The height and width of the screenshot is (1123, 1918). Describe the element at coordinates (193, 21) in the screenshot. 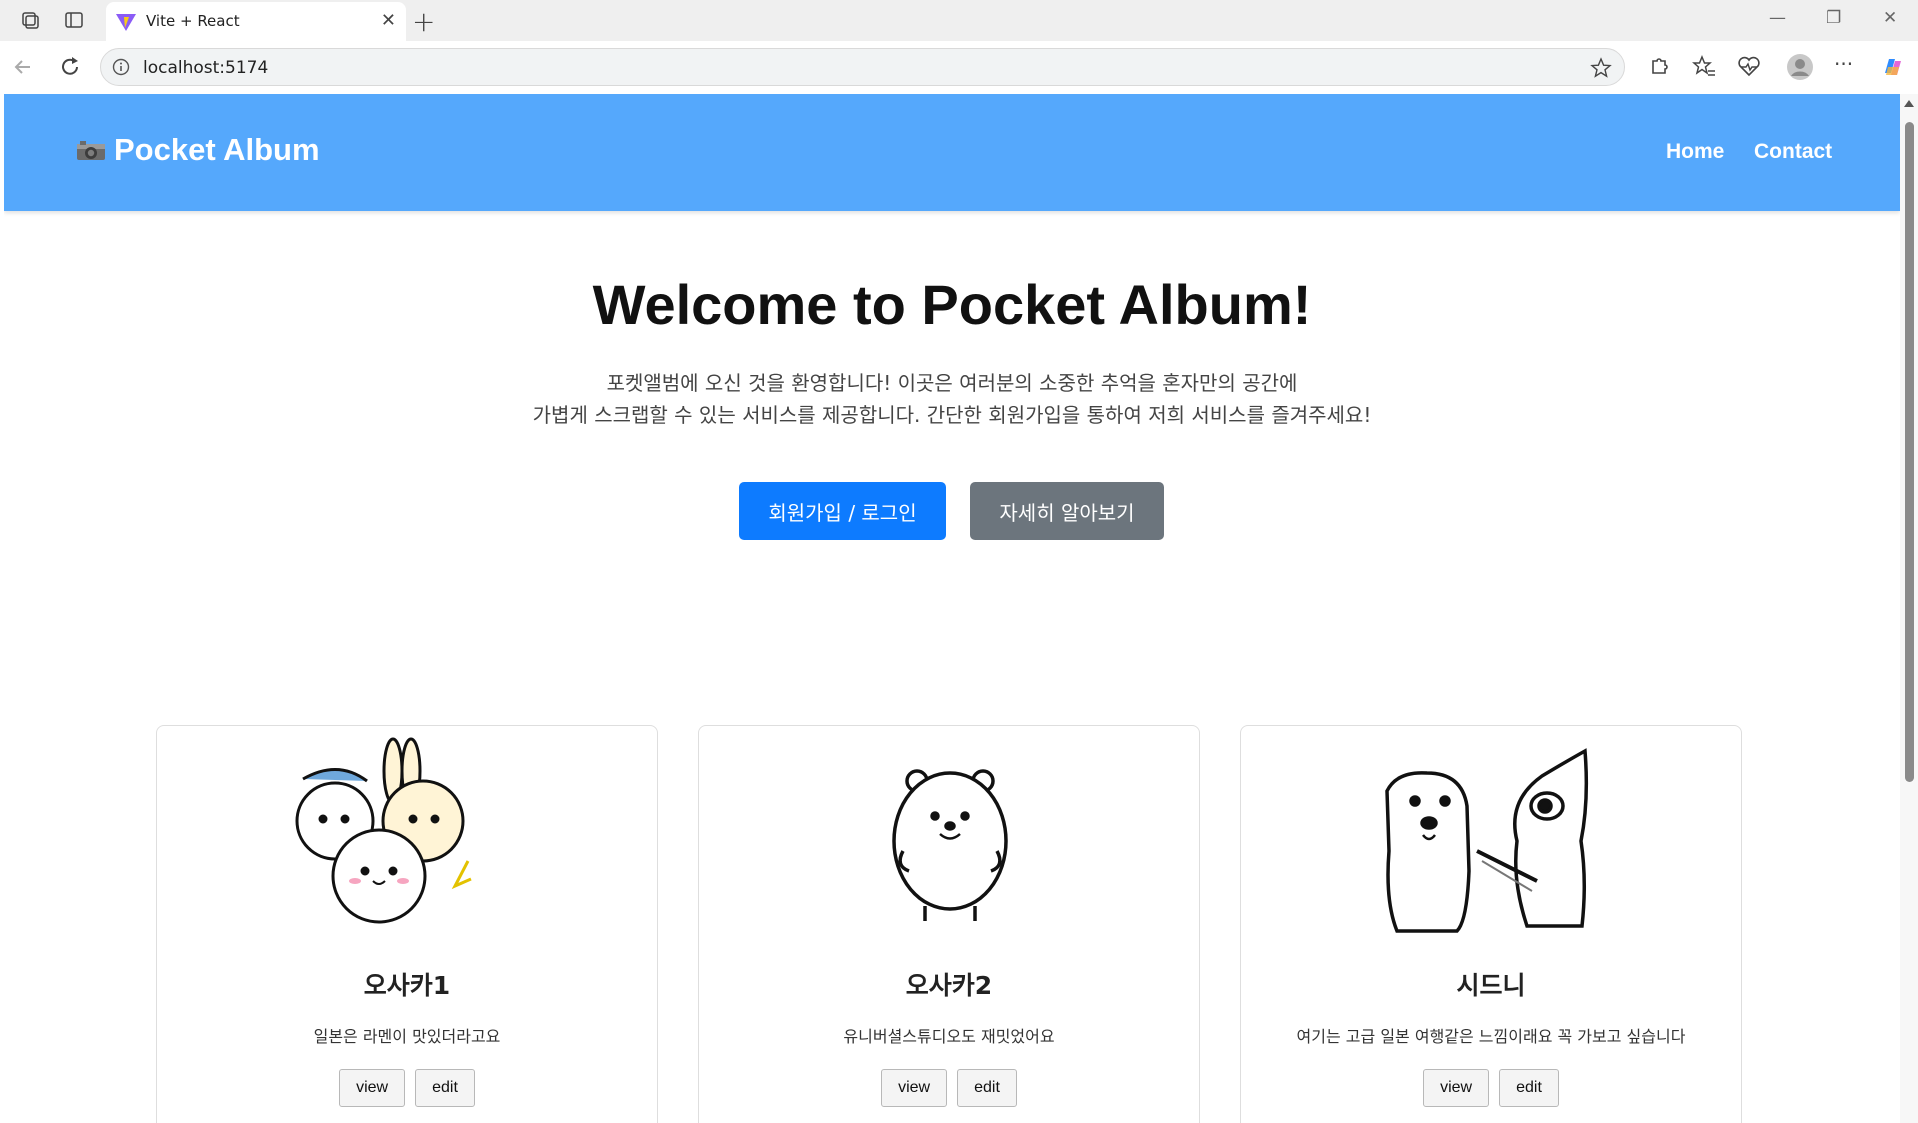

I see `tab-title: Vite + React` at that location.